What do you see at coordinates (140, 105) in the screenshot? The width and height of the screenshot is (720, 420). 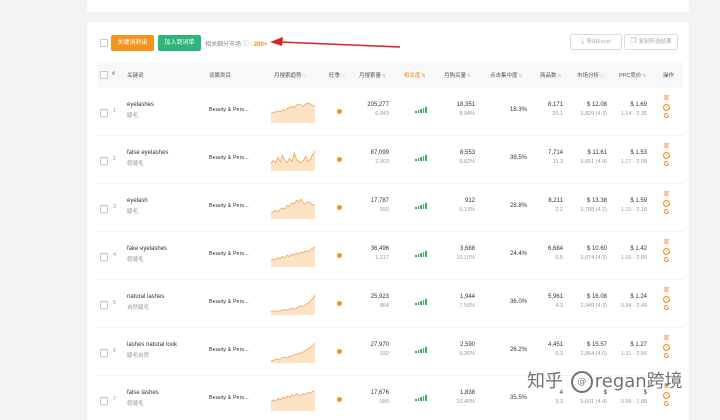 I see `keyword-text: eyelashes` at bounding box center [140, 105].